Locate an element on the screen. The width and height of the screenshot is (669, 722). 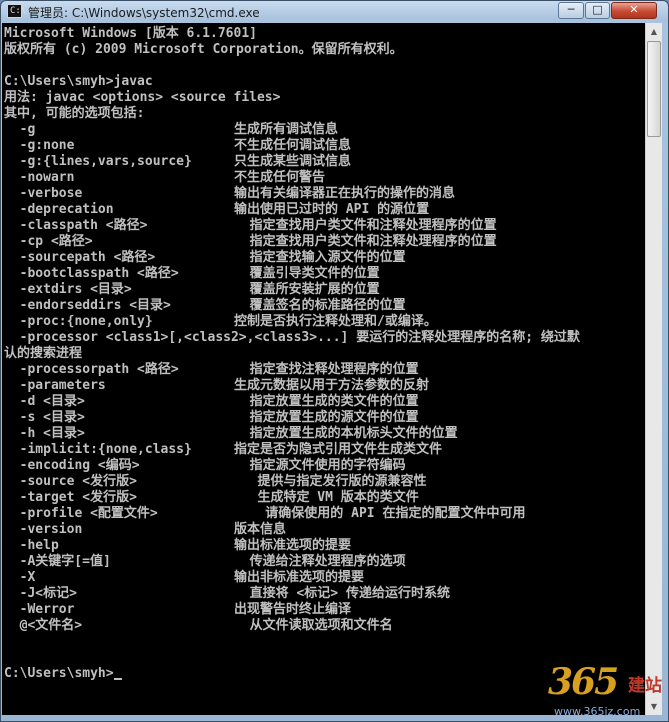
text-cursor is located at coordinates (117, 679).